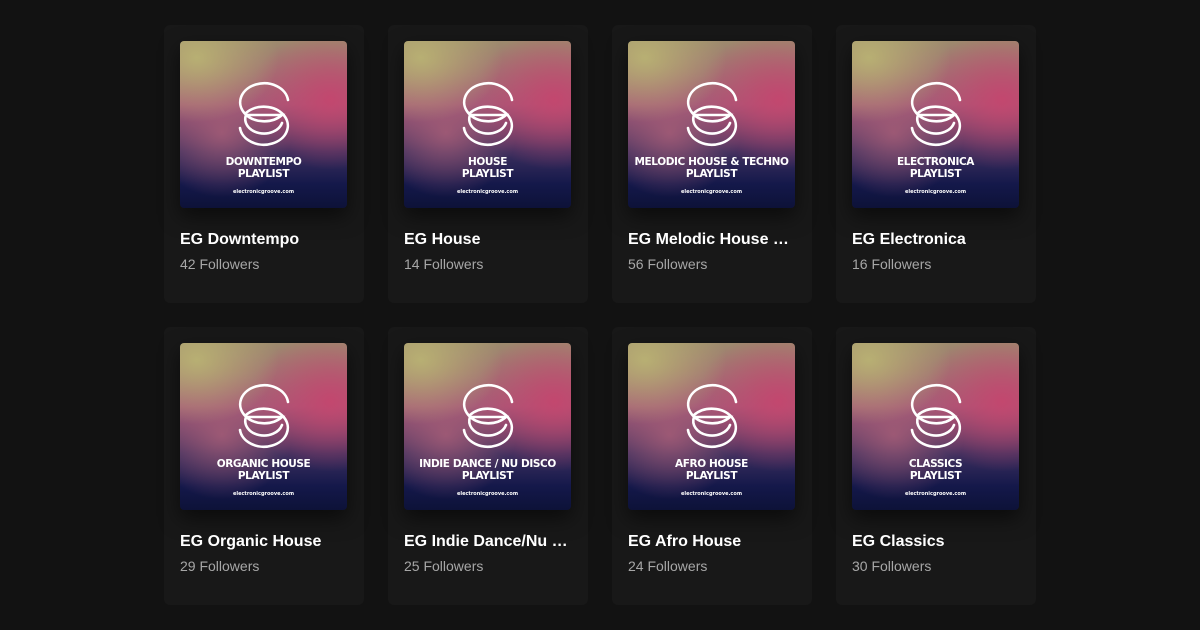 This screenshot has width=1200, height=630. What do you see at coordinates (263, 168) in the screenshot?
I see `cover-title: DOWNTEMPO PLAYLIST` at bounding box center [263, 168].